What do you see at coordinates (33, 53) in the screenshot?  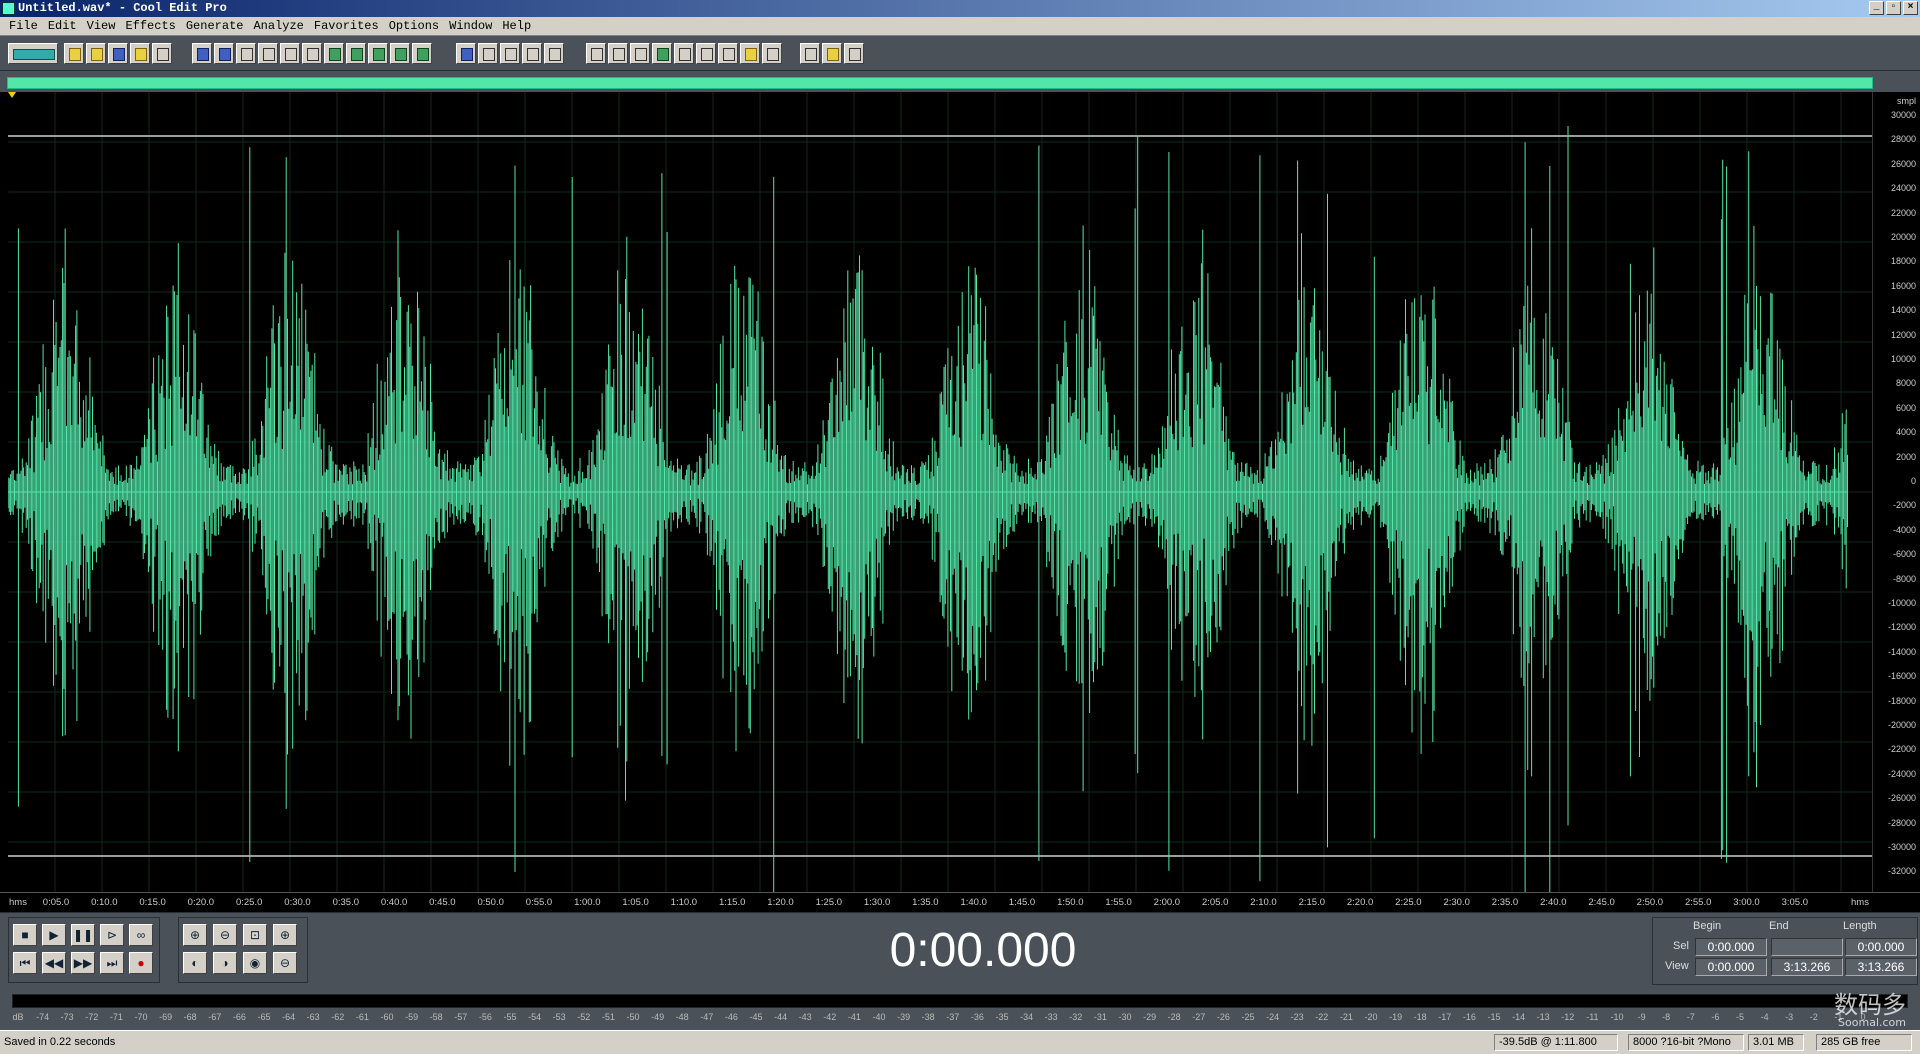 I see `waveform-multitrack-toggle-icon` at bounding box center [33, 53].